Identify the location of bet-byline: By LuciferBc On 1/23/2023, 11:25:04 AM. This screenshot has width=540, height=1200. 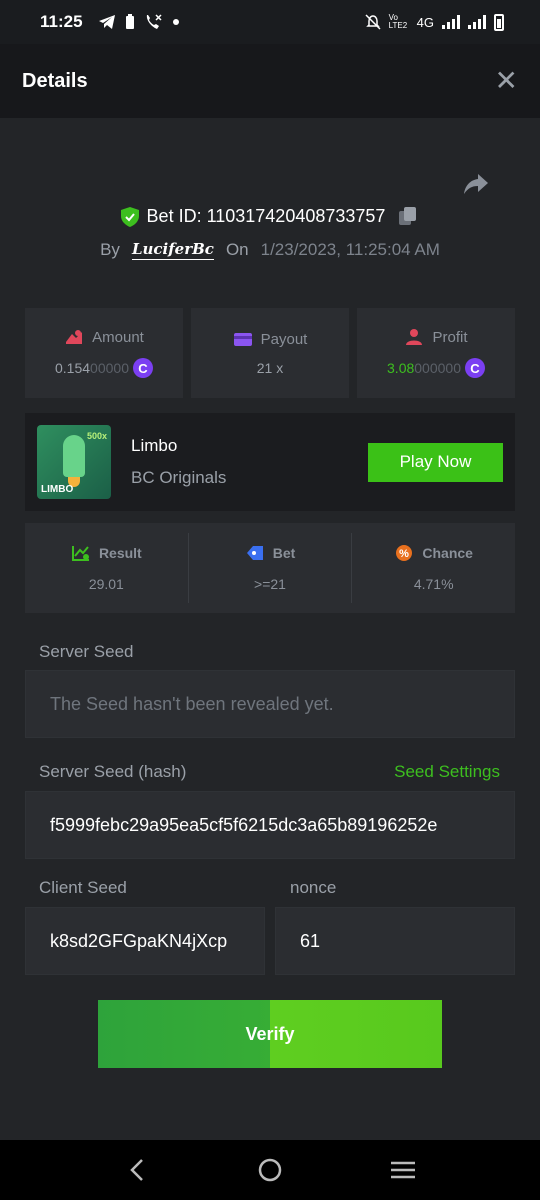
(270, 250).